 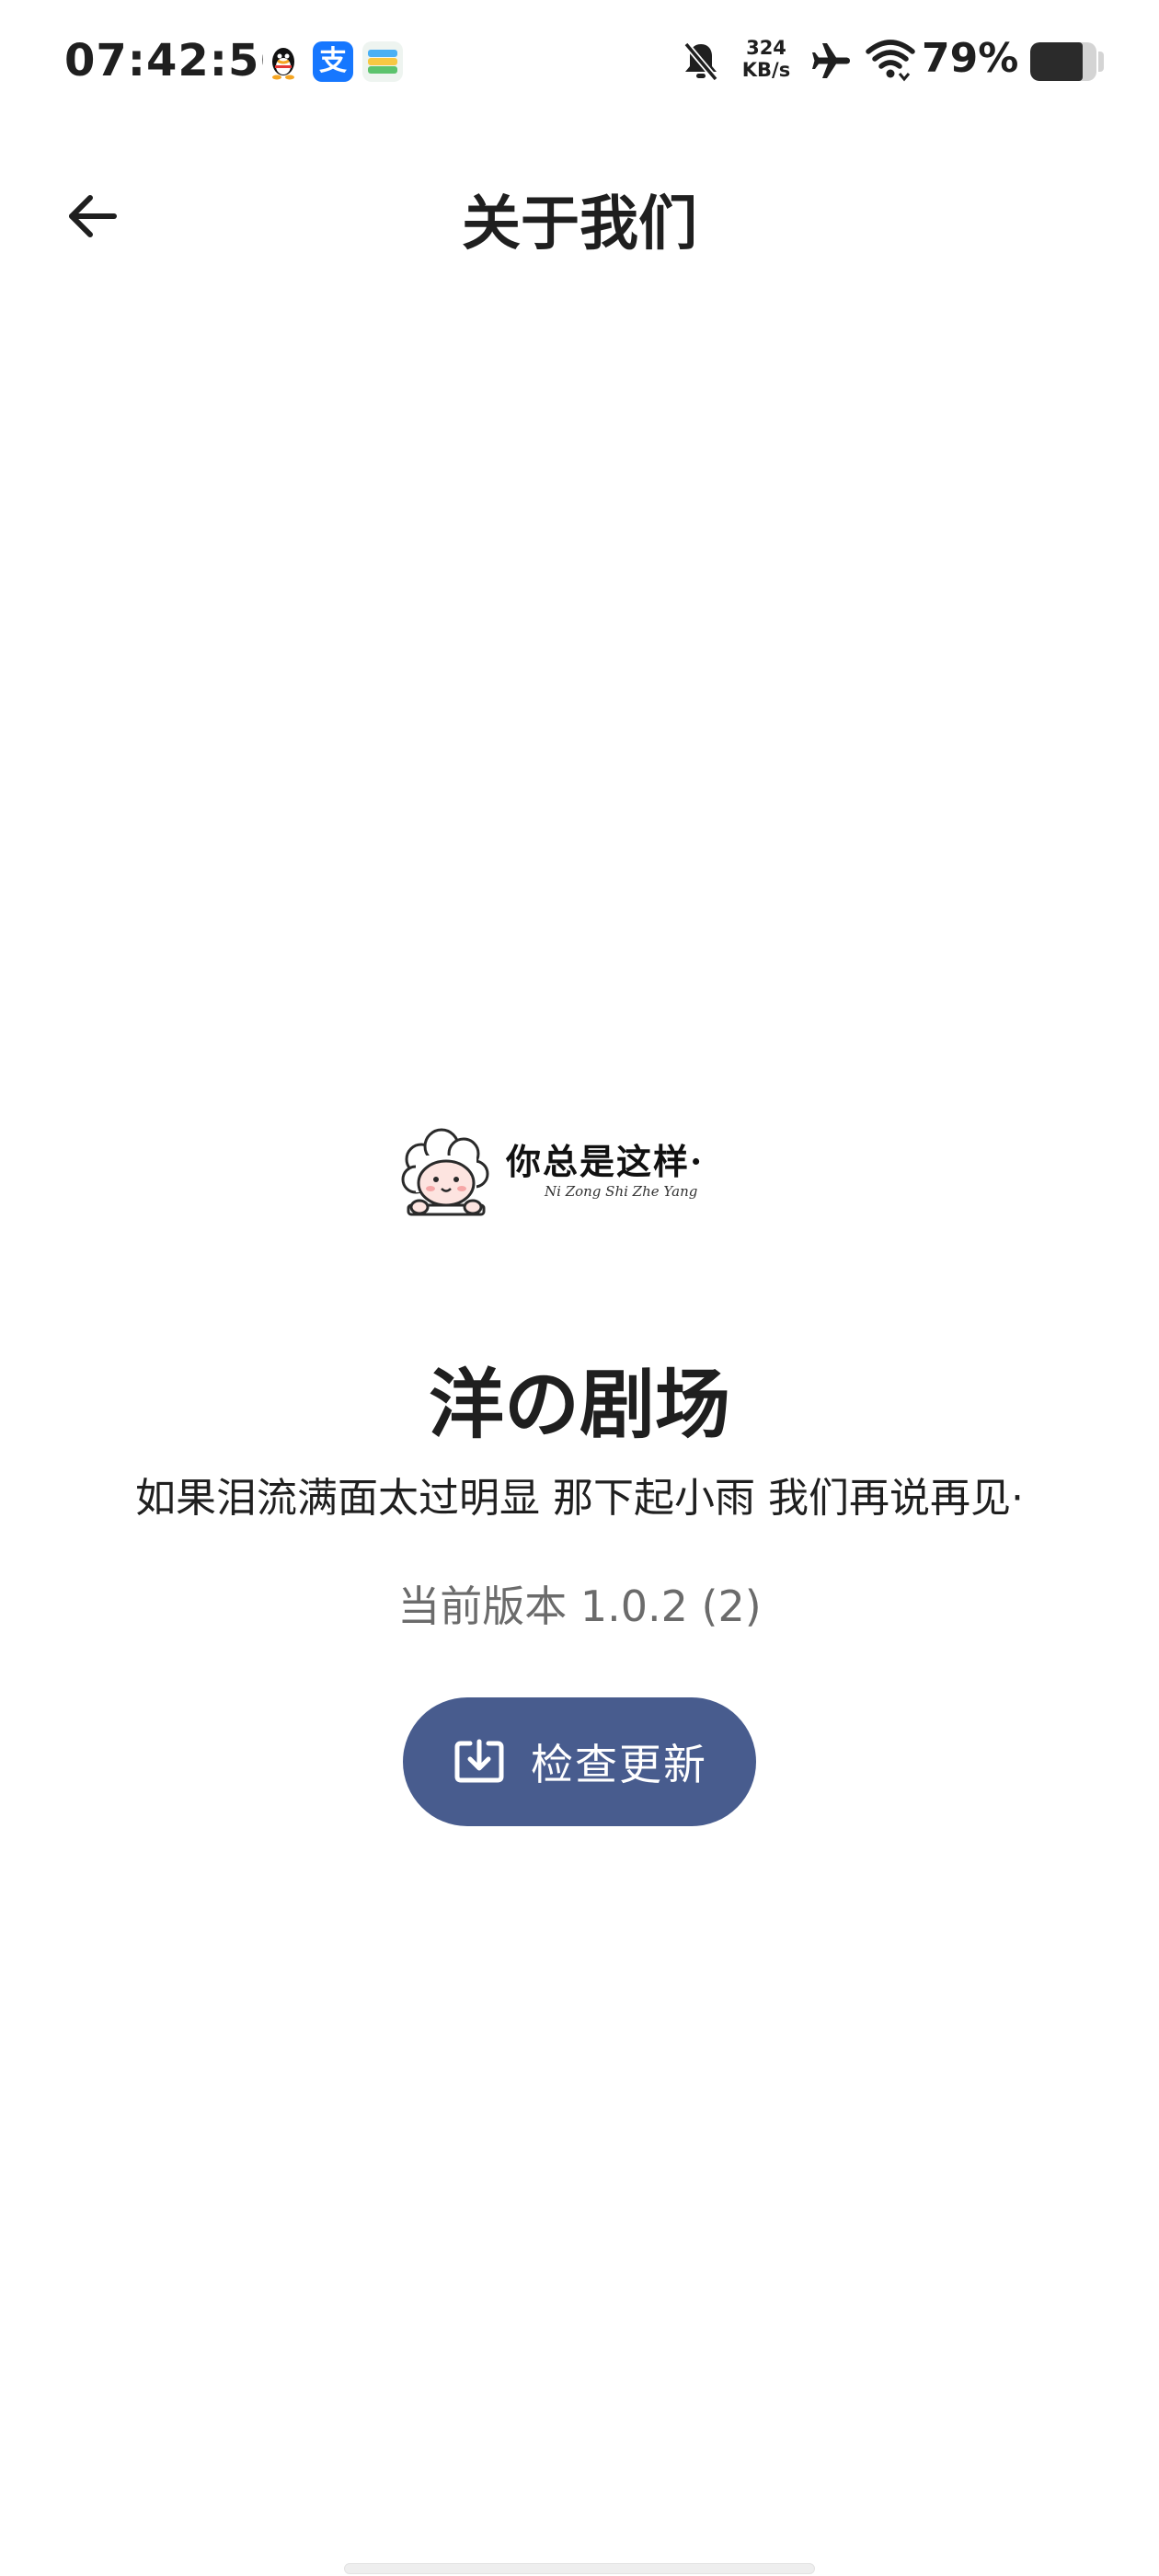 I want to click on battery-icon, so click(x=1063, y=61).